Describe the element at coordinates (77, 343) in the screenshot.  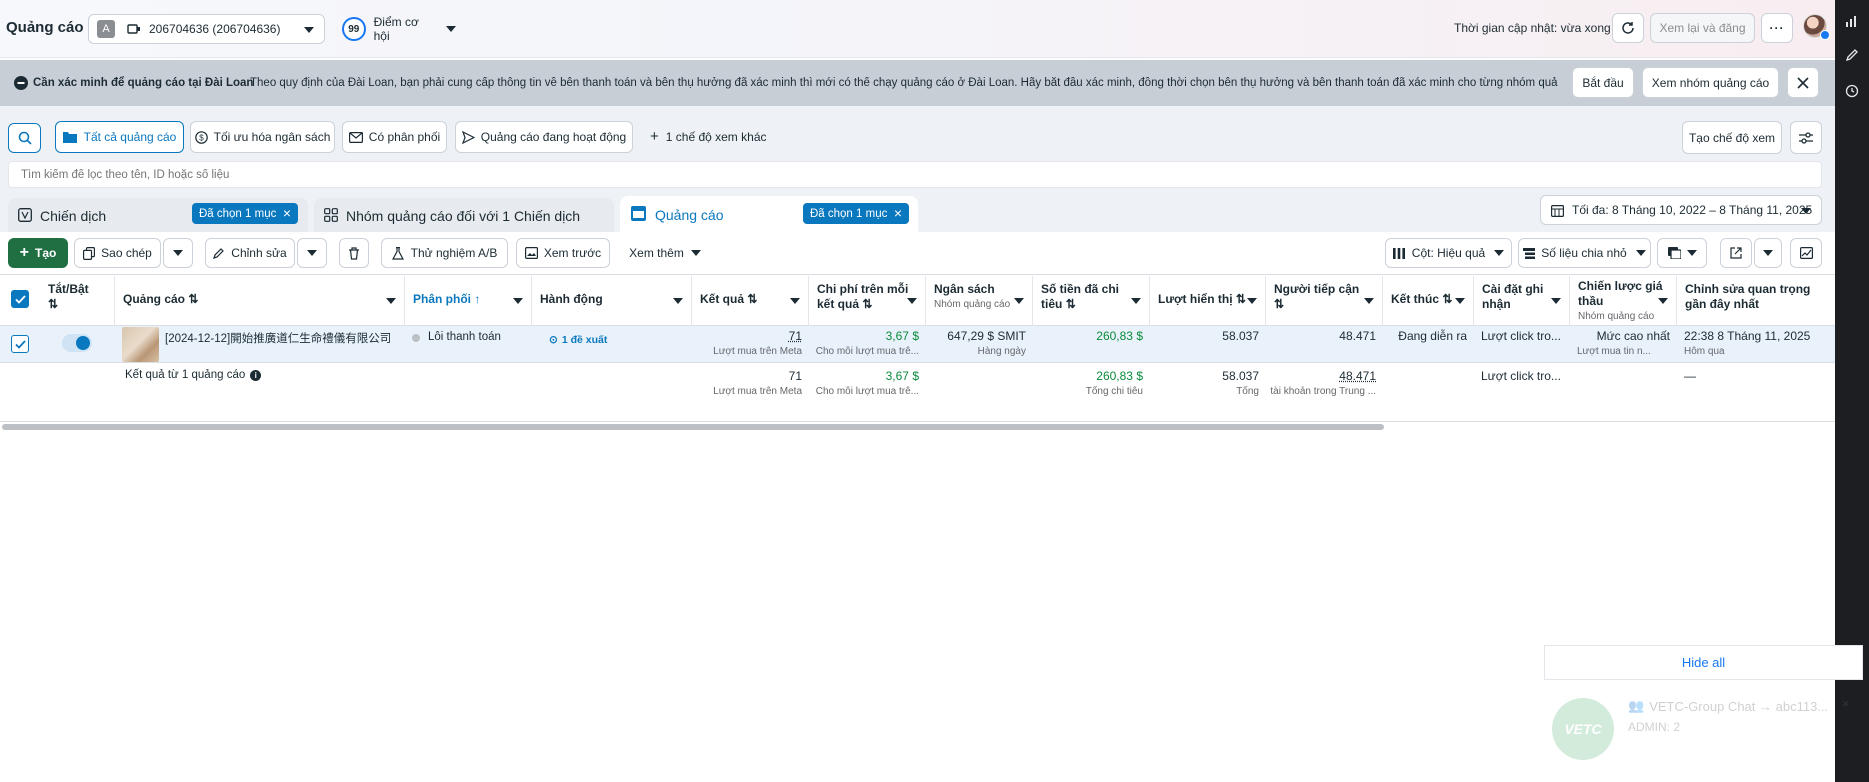
I see `row-toggle-switch` at that location.